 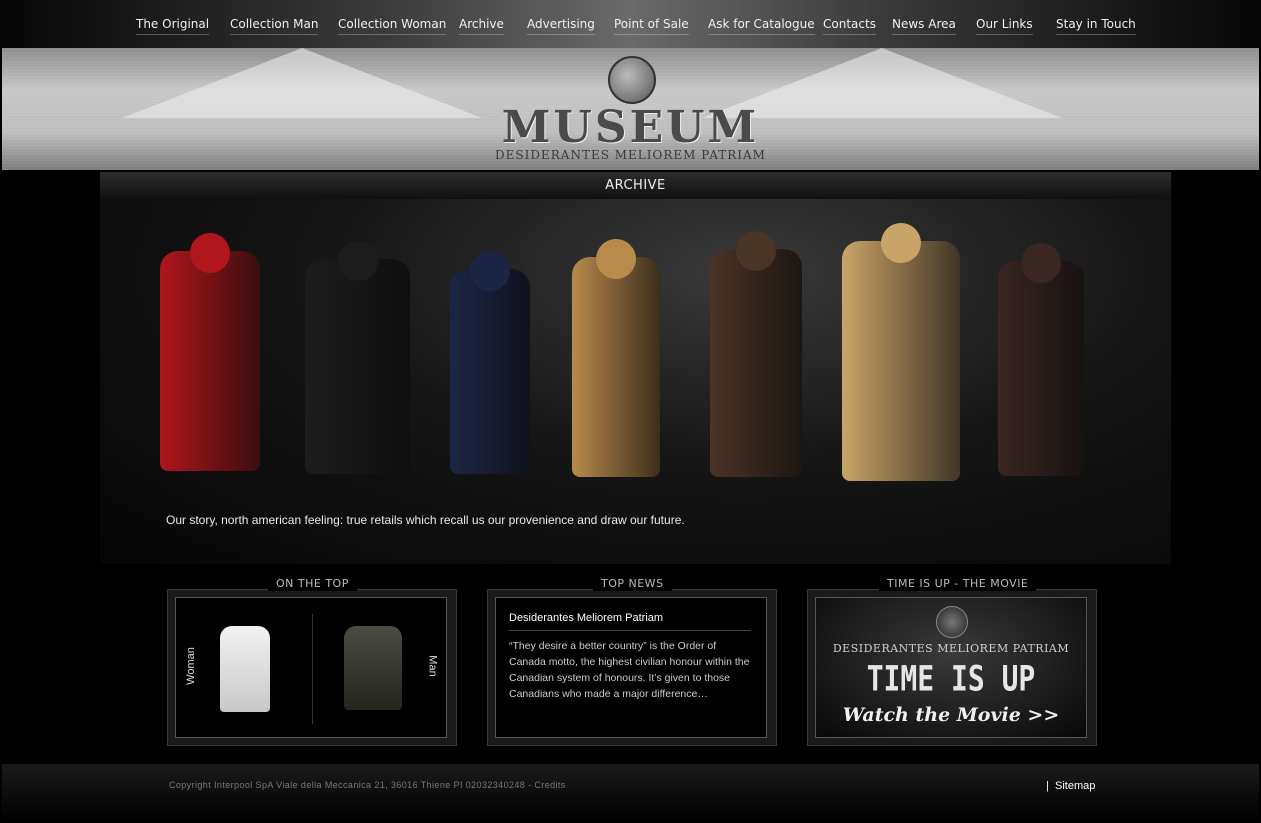 I want to click on header-banner: MUSEUM DESIDERANTES MELIOREM PATRIAM, so click(x=630, y=109).